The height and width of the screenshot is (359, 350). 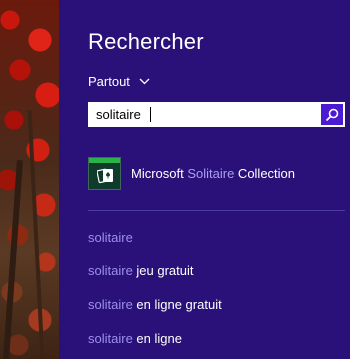 What do you see at coordinates (157, 338) in the screenshot?
I see `suggestion-rest: en ligne` at bounding box center [157, 338].